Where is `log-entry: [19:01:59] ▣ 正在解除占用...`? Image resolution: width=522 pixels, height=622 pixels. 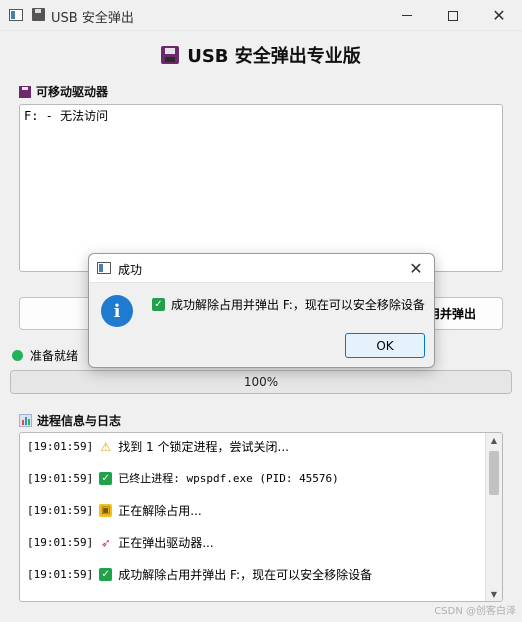
log-entry: [19:01:59] ▣ 正在解除占用... is located at coordinates (114, 510).